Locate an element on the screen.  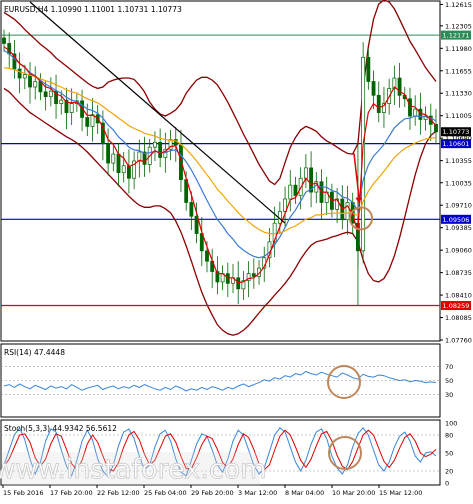
stoch-y-tick-label: 80 is located at coordinates (449, 436).